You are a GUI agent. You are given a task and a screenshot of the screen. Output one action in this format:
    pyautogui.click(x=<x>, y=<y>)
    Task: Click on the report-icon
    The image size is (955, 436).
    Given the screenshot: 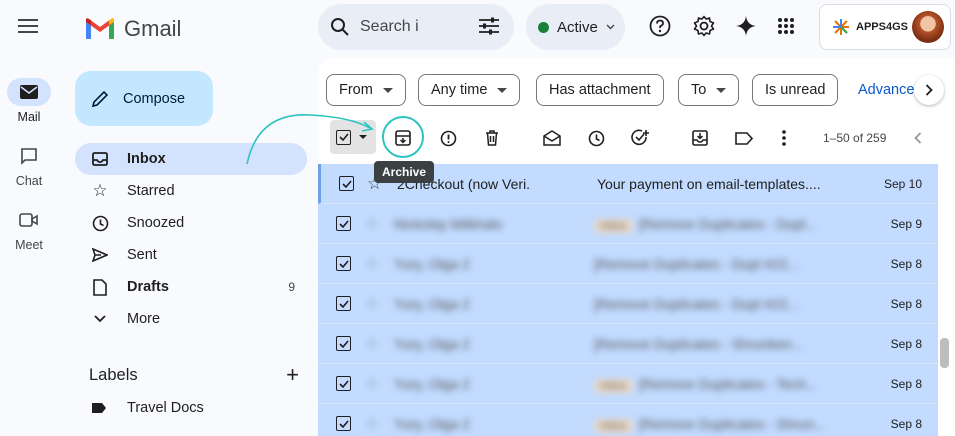 What is the action you would take?
    pyautogui.click(x=448, y=138)
    